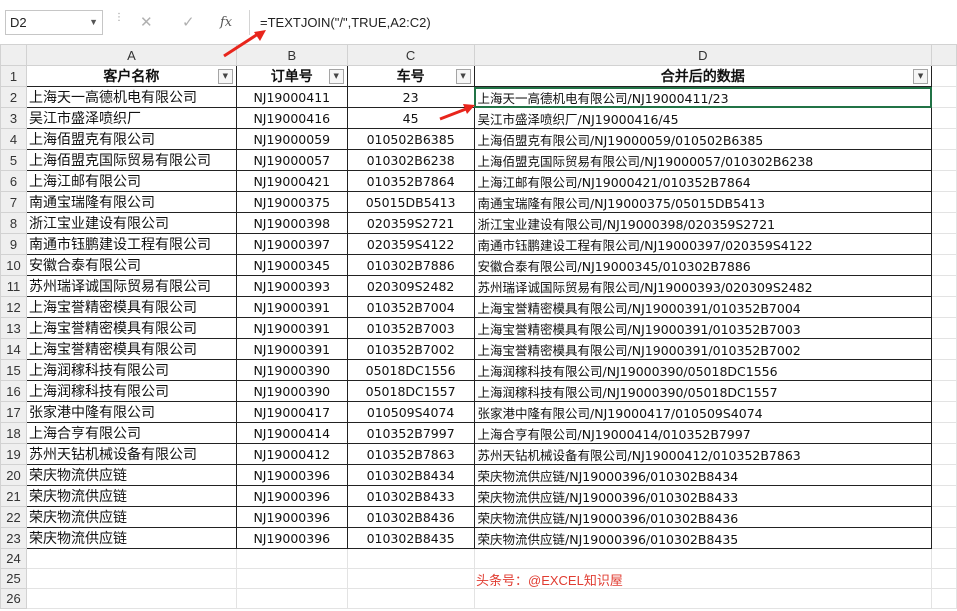 The image size is (957, 611). What do you see at coordinates (188, 22) in the screenshot?
I see `confirm-icon: ✓` at bounding box center [188, 22].